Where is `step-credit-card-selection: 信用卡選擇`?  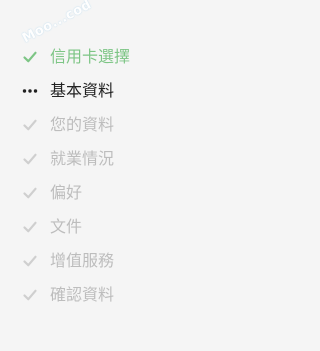
step-credit-card-selection: 信用卡選擇 is located at coordinates (76, 57).